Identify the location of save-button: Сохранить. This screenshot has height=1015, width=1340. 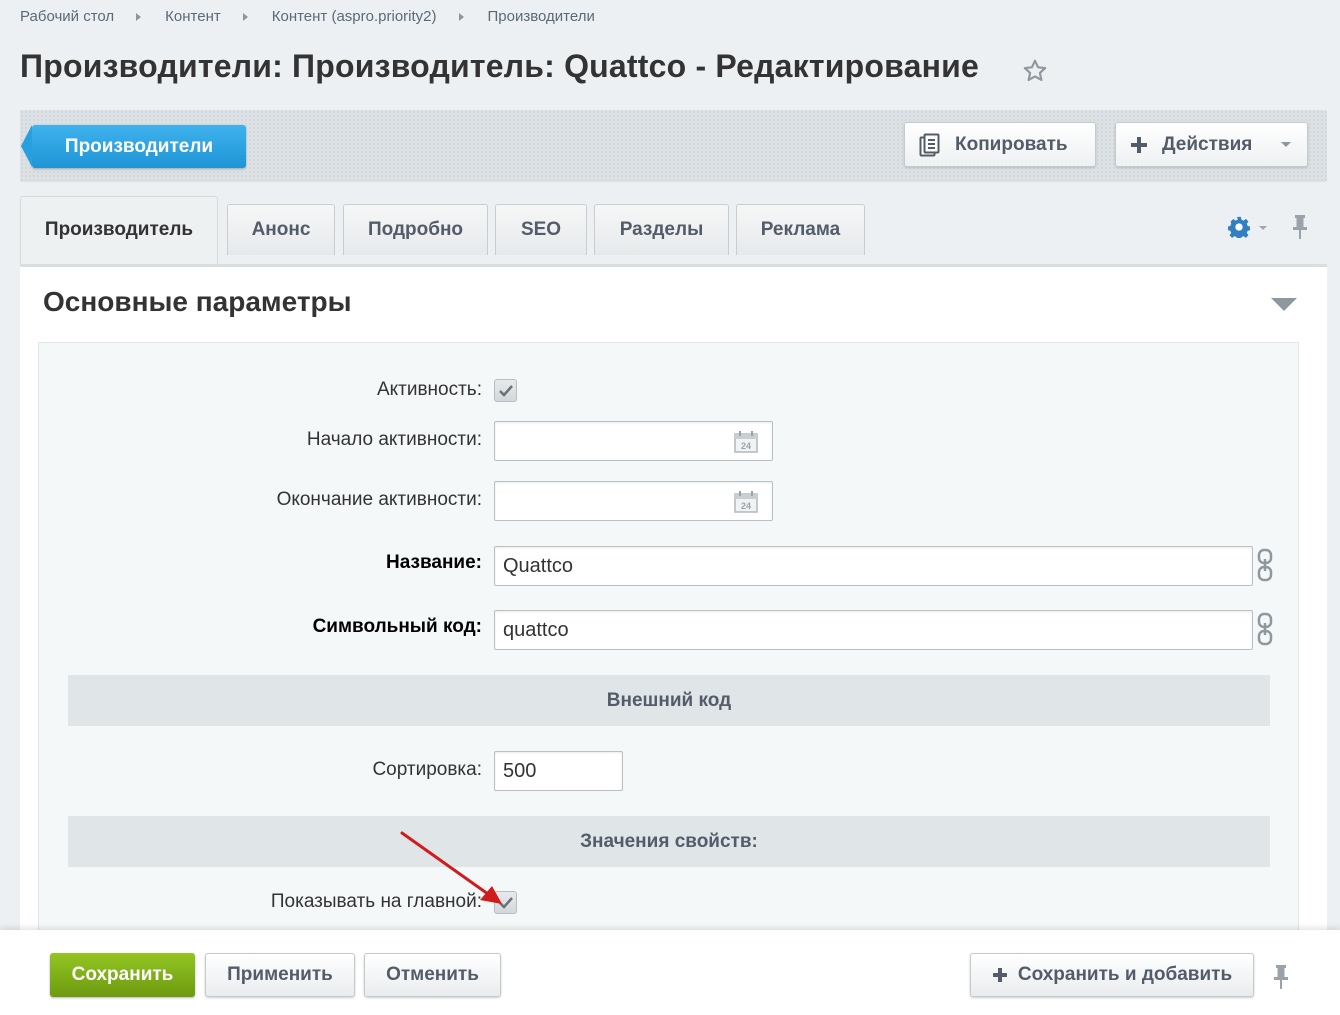
(122, 975).